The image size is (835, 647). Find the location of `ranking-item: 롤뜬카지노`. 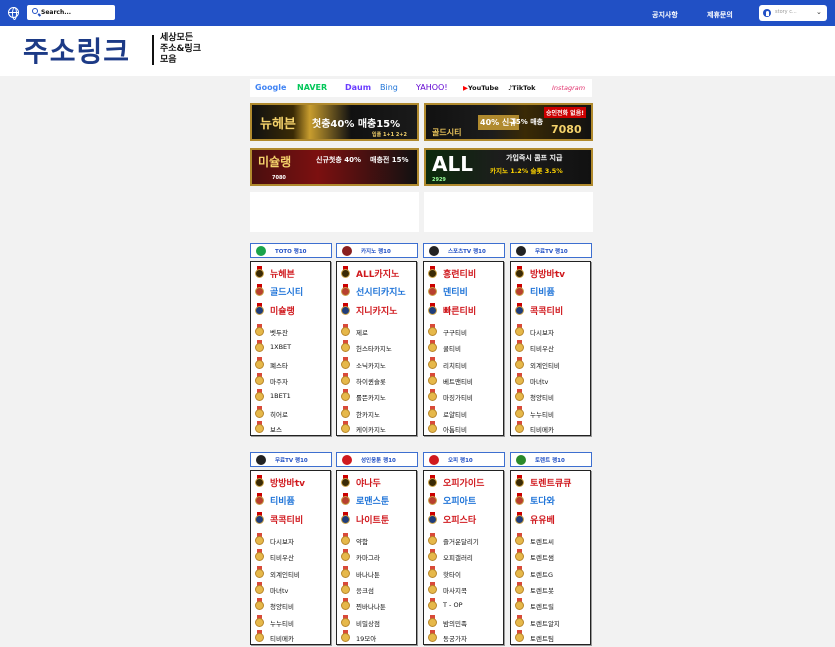

ranking-item: 롤뜬카지노 is located at coordinates (377, 396).